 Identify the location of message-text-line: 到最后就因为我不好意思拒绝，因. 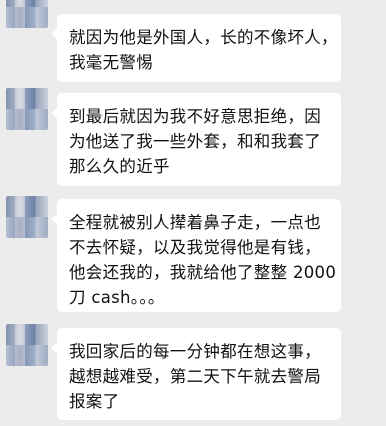
(195, 116).